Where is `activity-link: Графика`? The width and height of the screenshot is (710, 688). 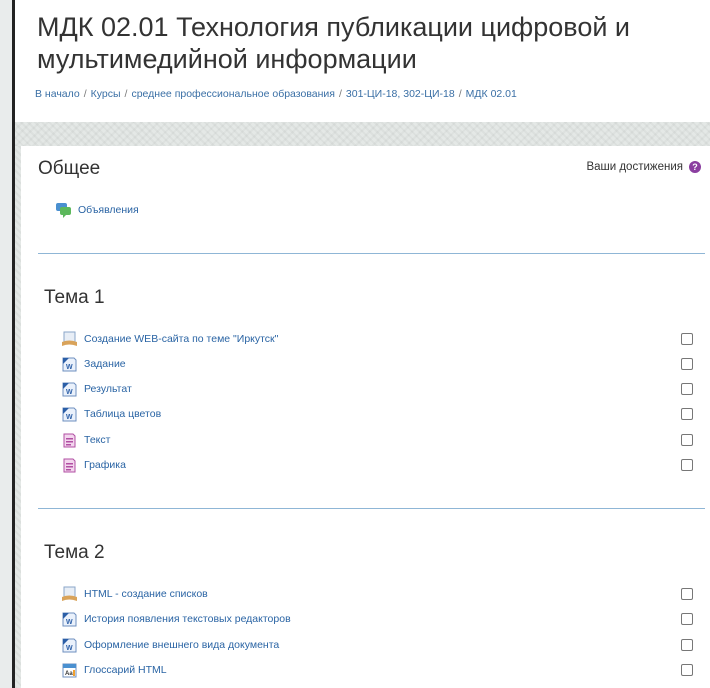 activity-link: Графика is located at coordinates (105, 465).